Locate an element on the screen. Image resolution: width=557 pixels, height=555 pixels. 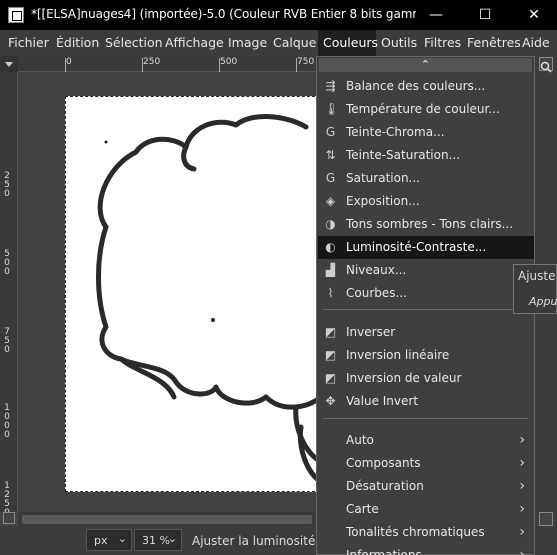
menu-aide: Aide is located at coordinates (536, 43).